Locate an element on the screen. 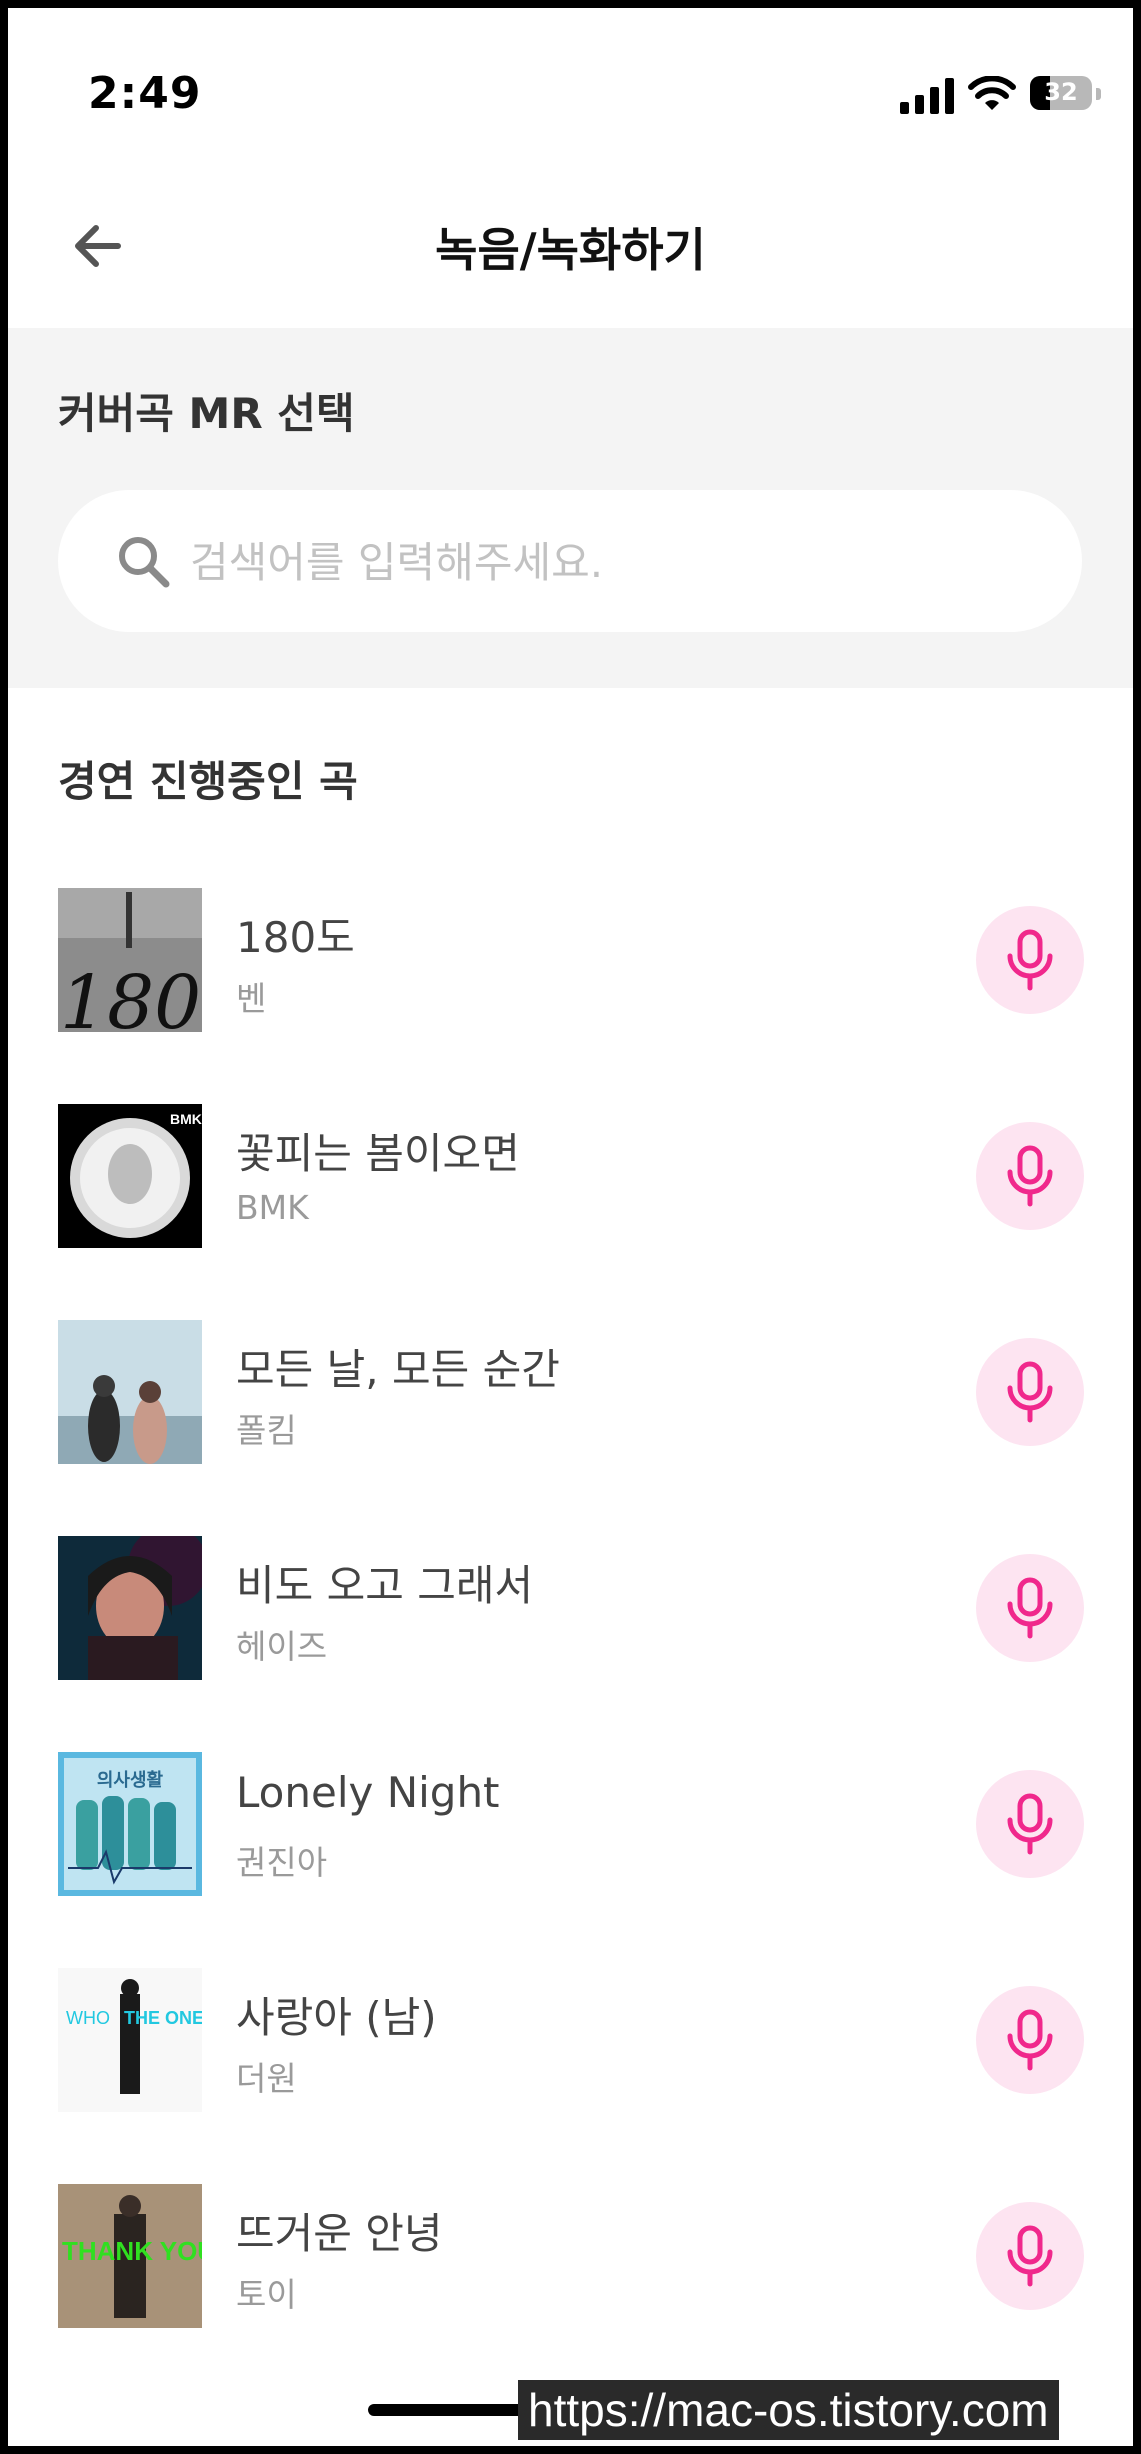 The width and height of the screenshot is (1141, 2454). status-bar: 2:49 32 is located at coordinates (570, 93).